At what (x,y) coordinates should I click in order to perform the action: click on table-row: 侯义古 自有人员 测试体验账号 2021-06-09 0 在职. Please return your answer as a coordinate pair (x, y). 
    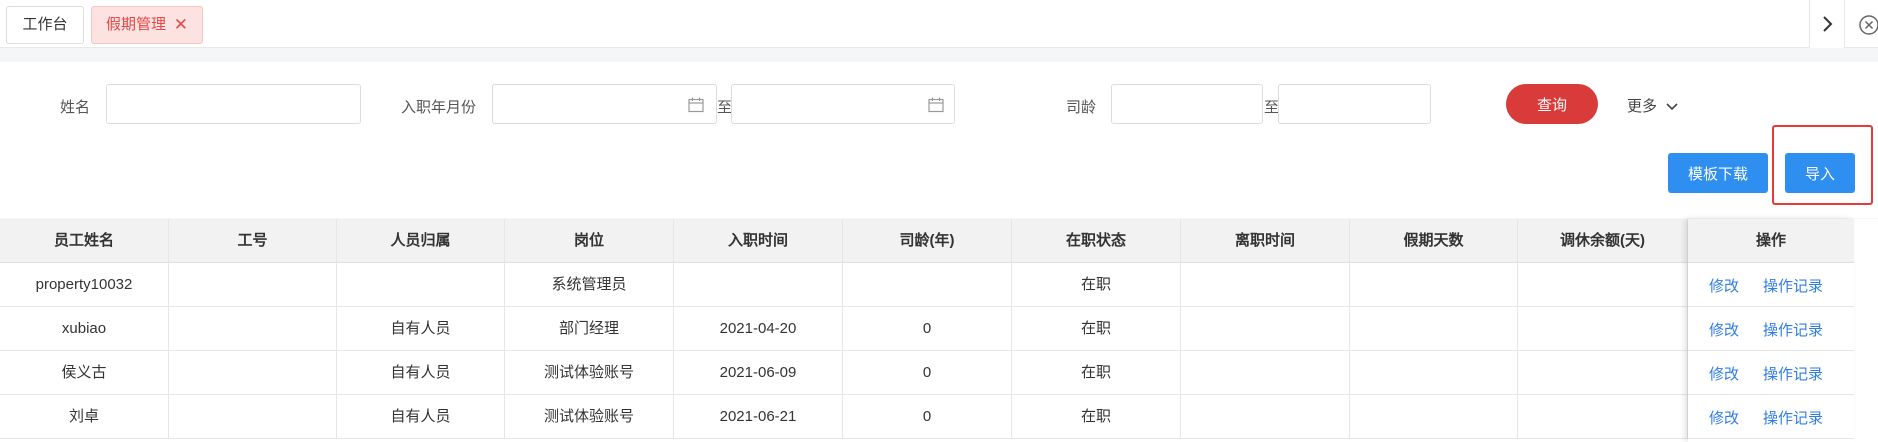
    Looking at the image, I should click on (844, 373).